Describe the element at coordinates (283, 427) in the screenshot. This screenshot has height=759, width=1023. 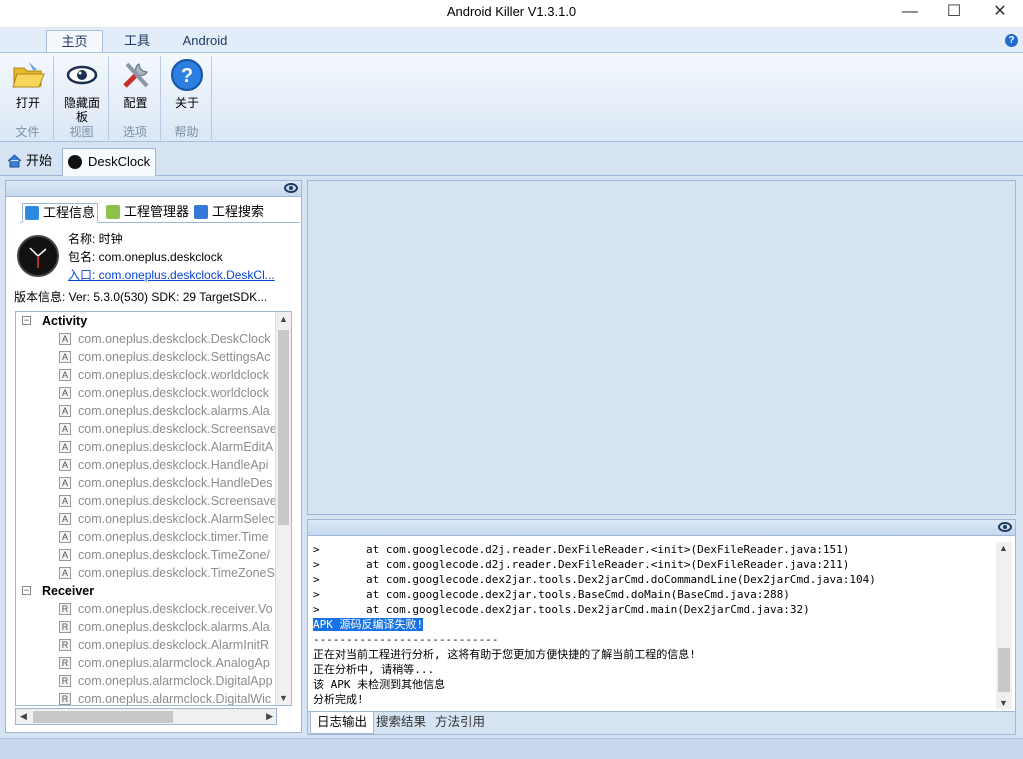
I see `tree-scrollbar-thumb` at that location.